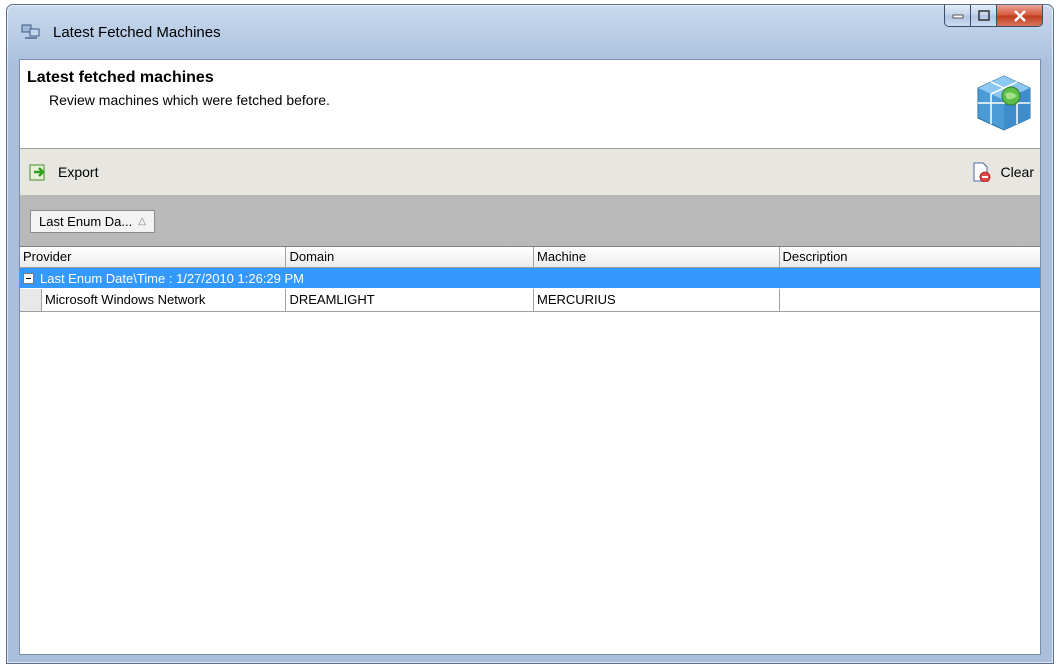 The image size is (1059, 668). Describe the element at coordinates (910, 257) in the screenshot. I see `column-header-description: Description` at that location.